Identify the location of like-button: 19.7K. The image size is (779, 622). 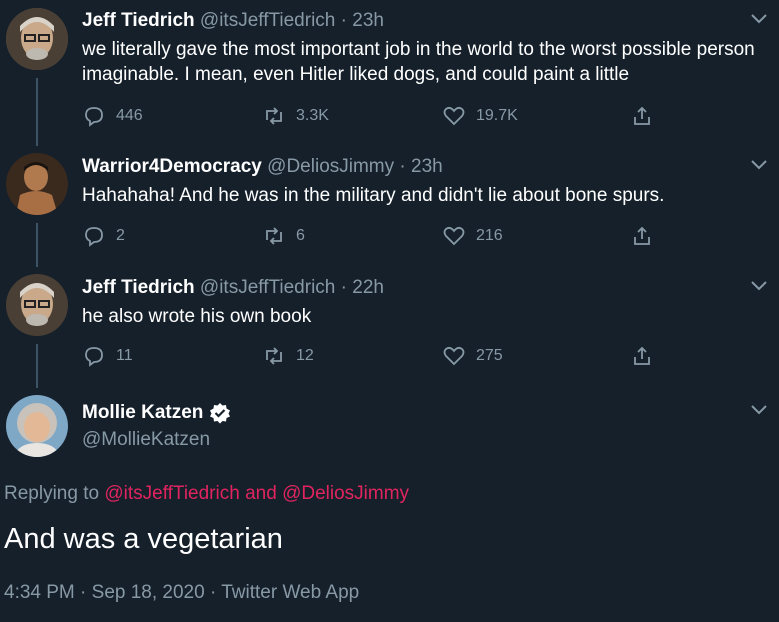
(480, 116).